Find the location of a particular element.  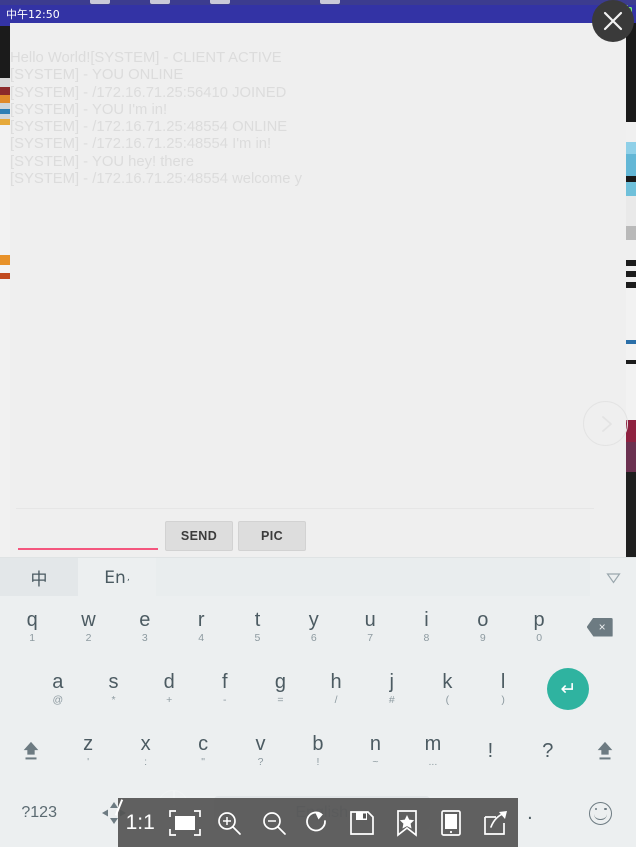

toolbar-zoom-out-button is located at coordinates (273, 822).